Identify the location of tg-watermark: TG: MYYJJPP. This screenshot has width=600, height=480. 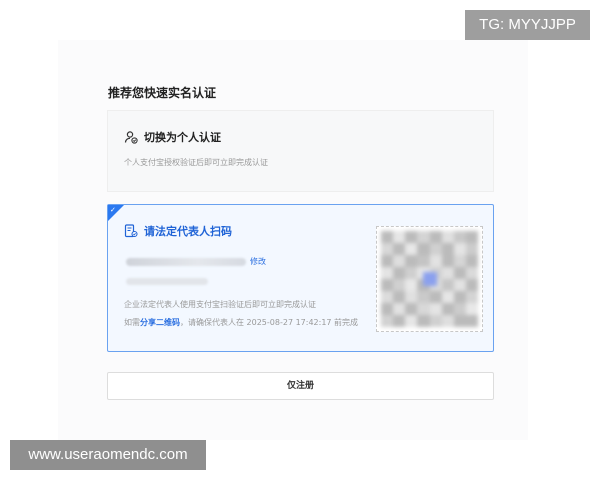
(527, 25).